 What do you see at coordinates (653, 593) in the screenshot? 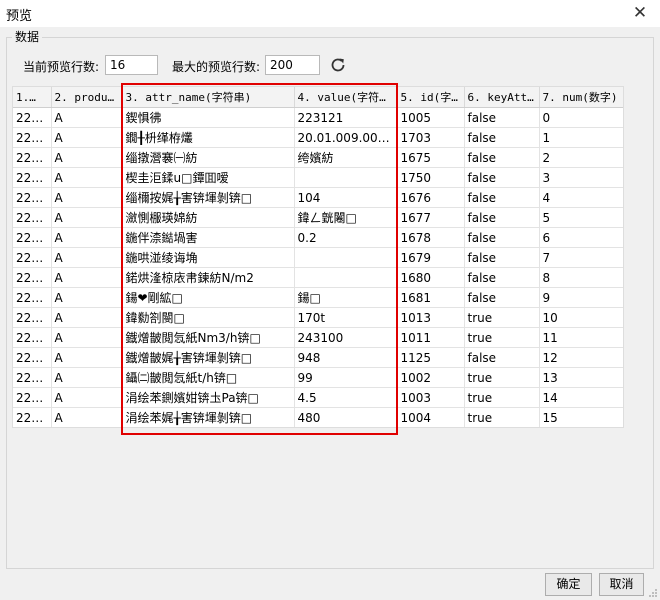
I see `resize-grip-icon` at bounding box center [653, 593].